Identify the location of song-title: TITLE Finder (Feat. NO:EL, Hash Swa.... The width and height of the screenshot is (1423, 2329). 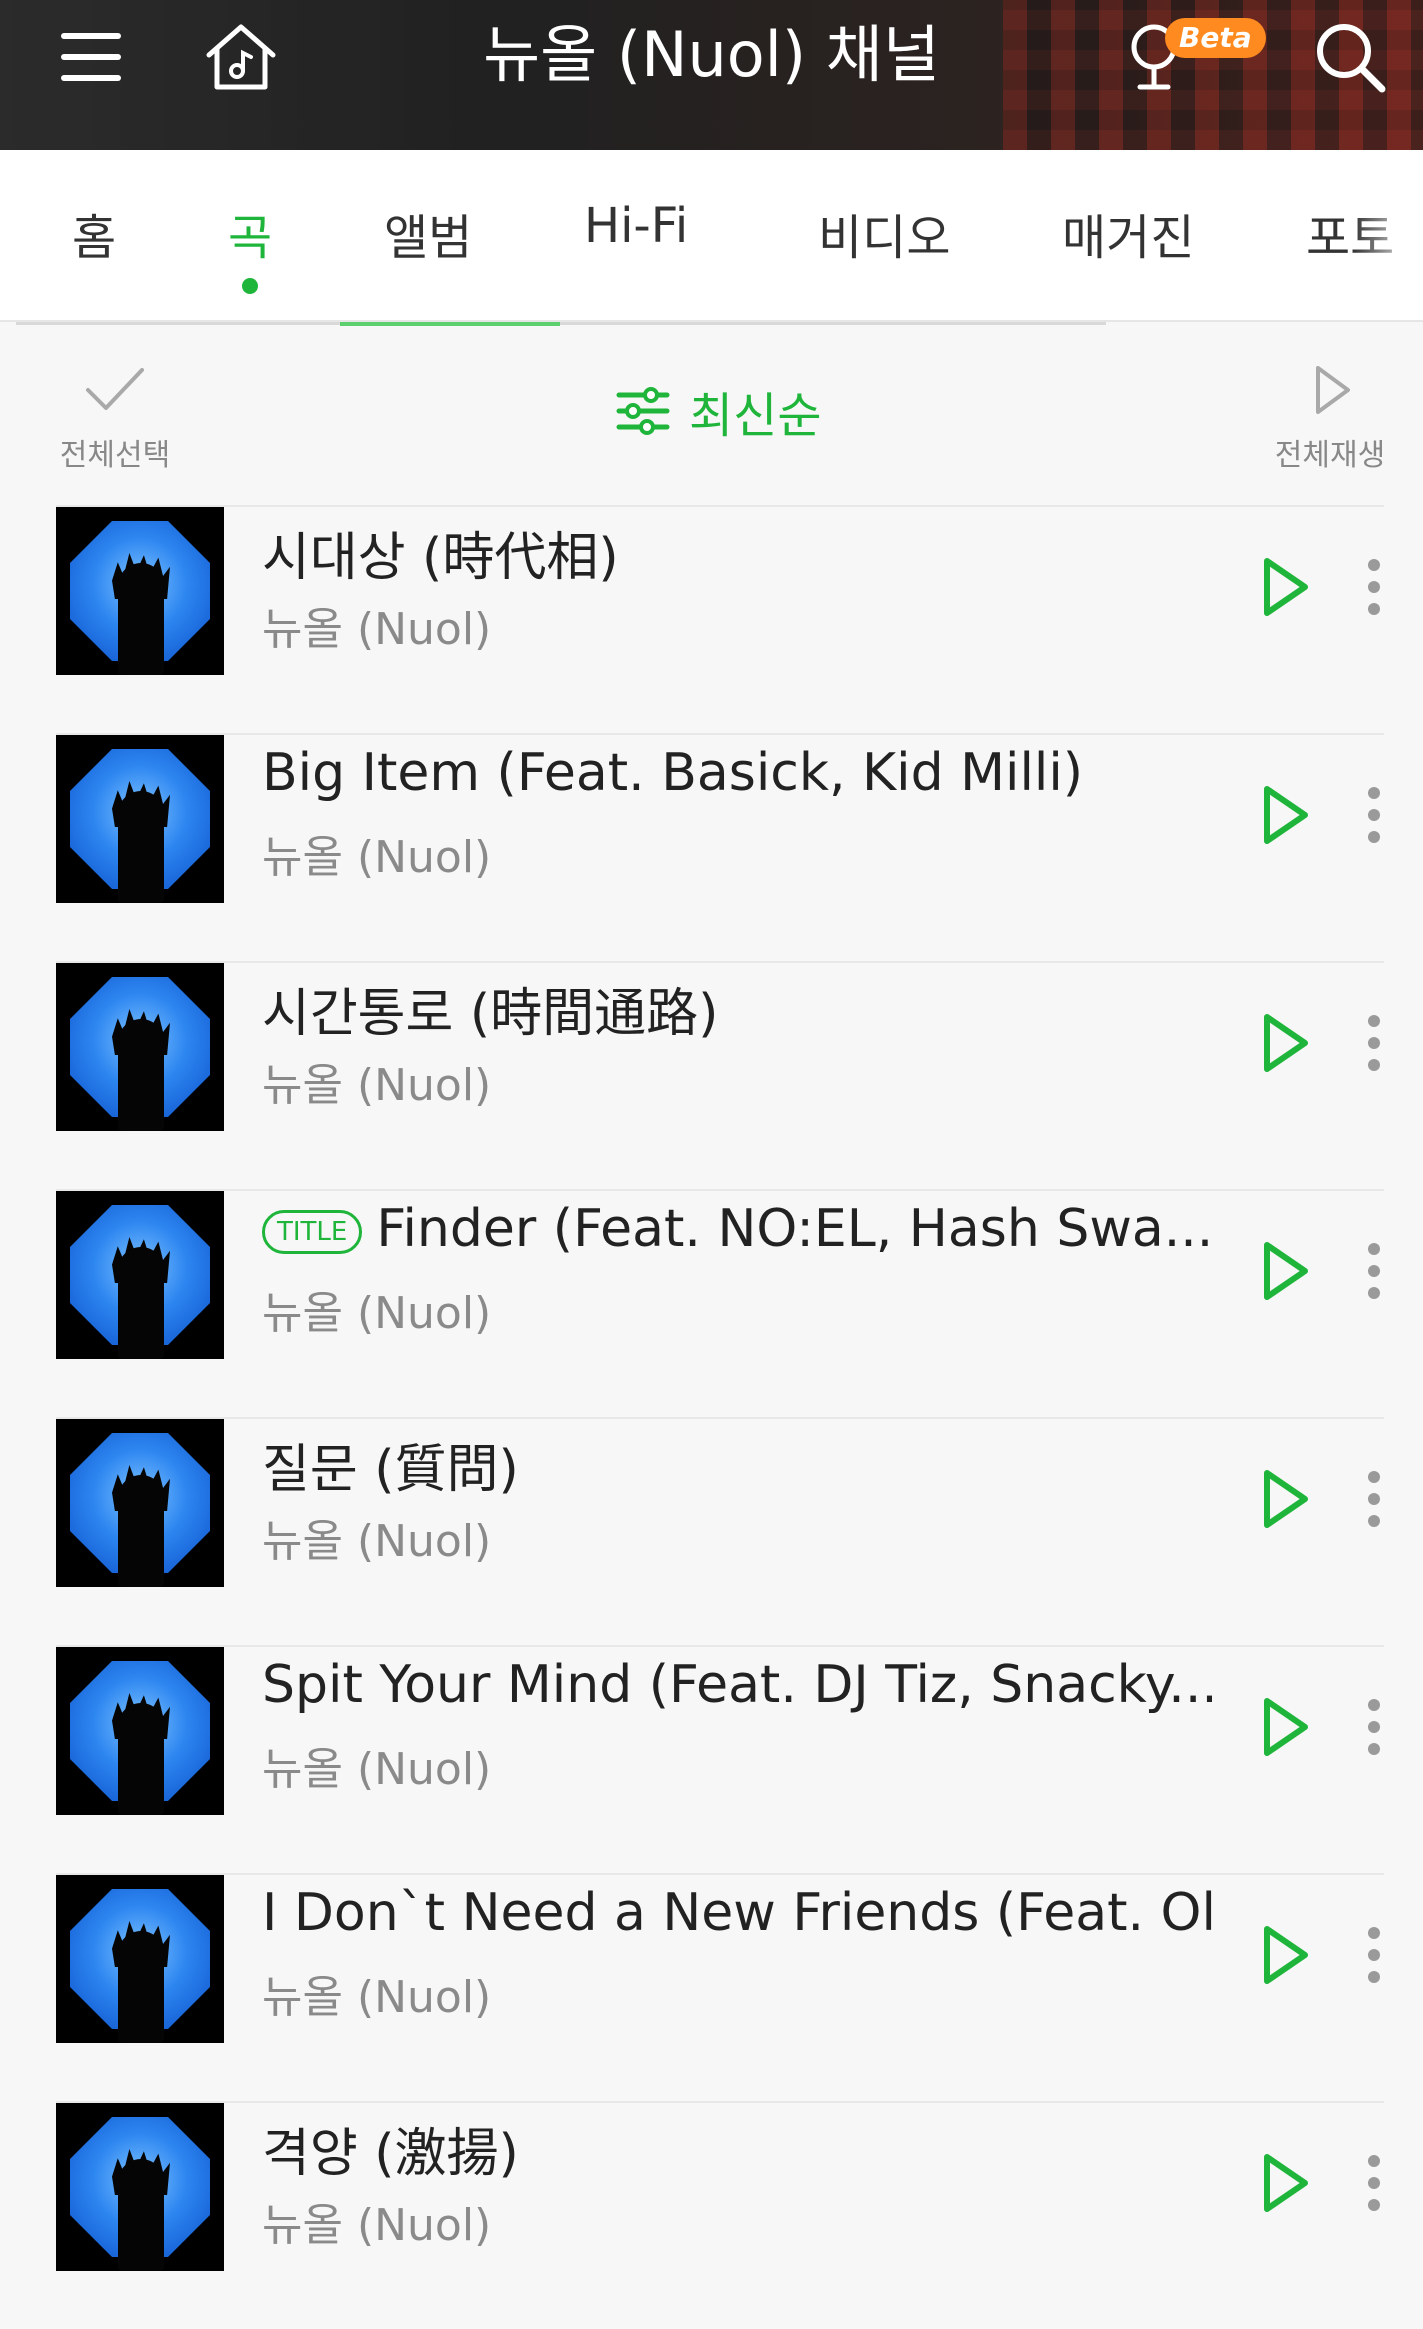
(737, 1229).